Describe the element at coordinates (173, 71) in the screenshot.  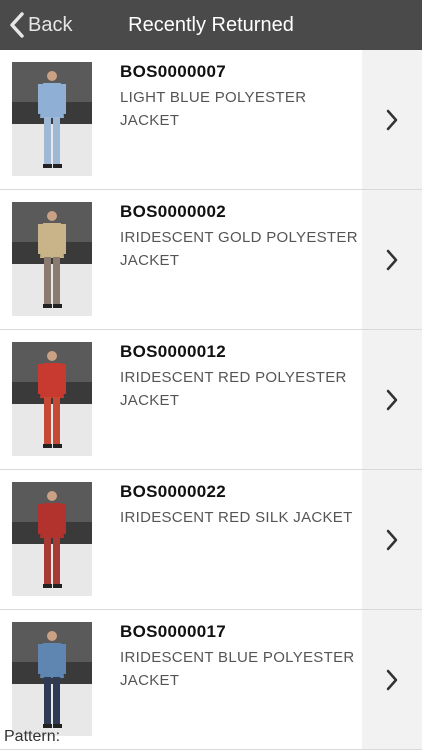
I see `item-code: BOS0000007` at that location.